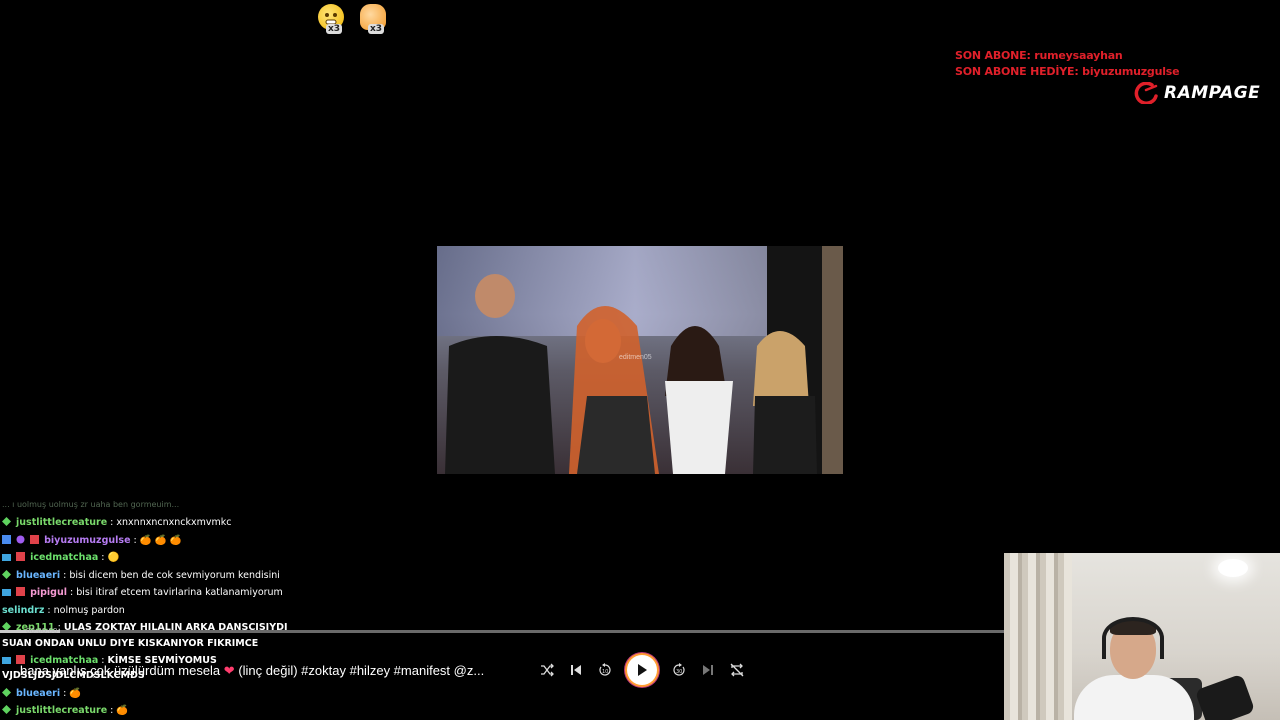 The height and width of the screenshot is (720, 1280). I want to click on chat-username: icedmatchaa, so click(64, 557).